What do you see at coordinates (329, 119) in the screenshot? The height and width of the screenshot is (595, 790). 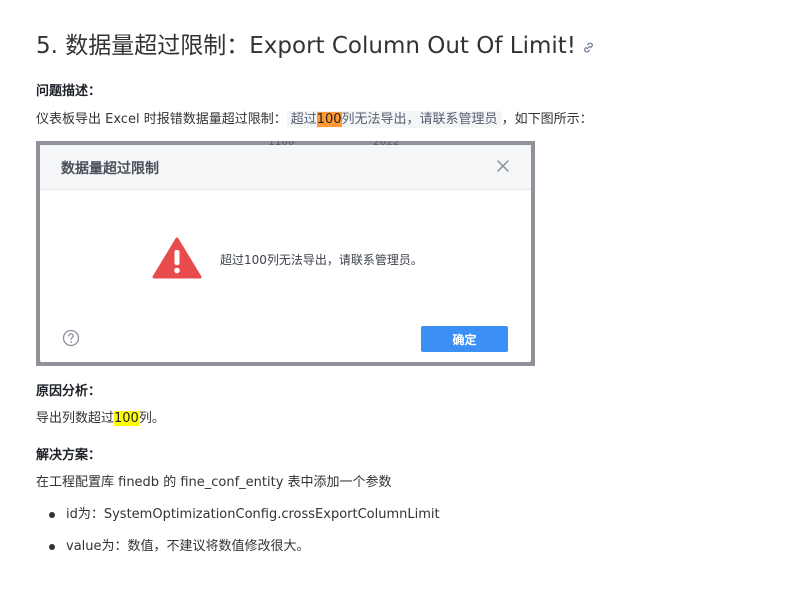 I see `highlight-100: 100` at bounding box center [329, 119].